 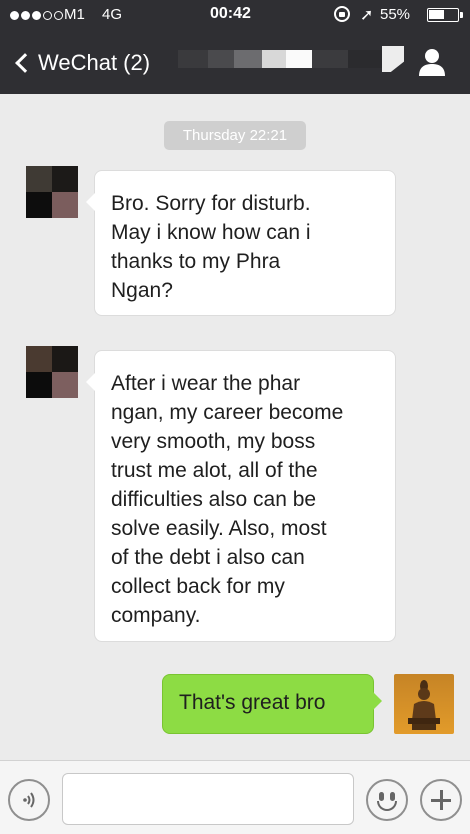 I want to click on voice-button, so click(x=29, y=800).